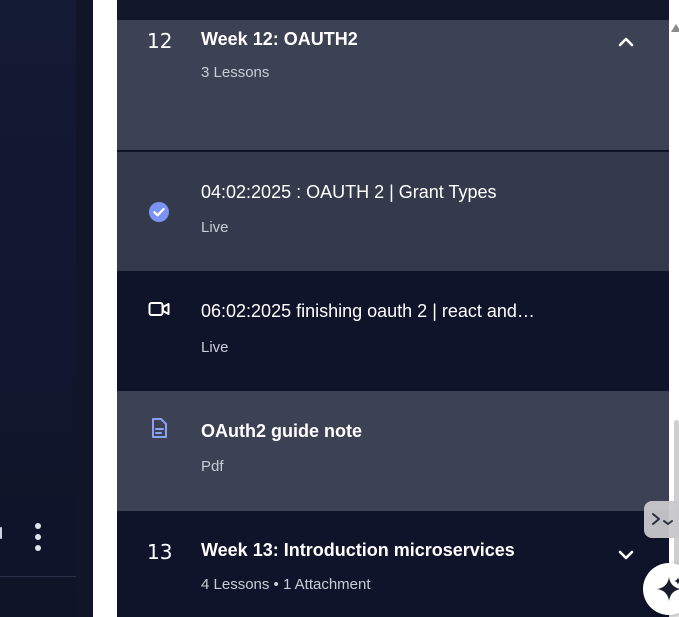 This screenshot has height=617, width=679. I want to click on section-meta: 4 Lessons • 1 Attachment, so click(286, 584).